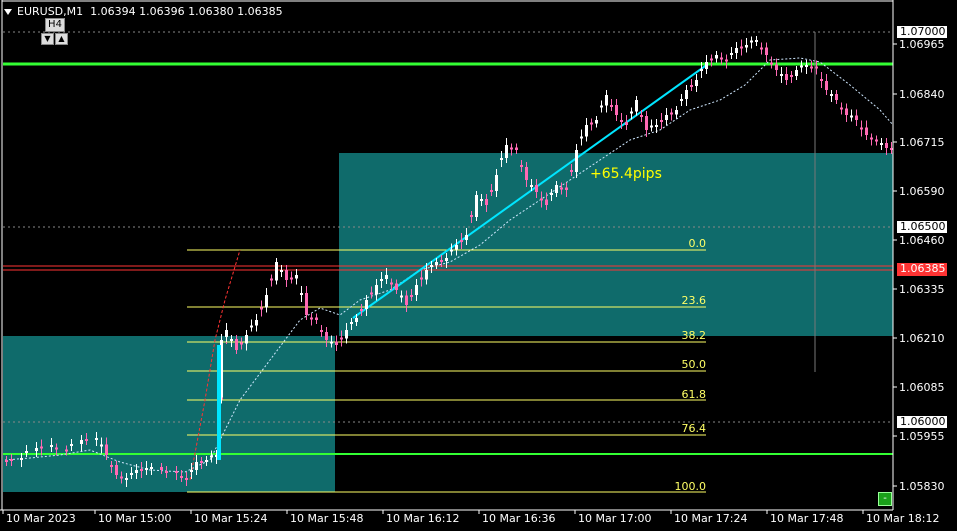 This screenshot has height=531, width=957. I want to click on timeframe-label: H4, so click(55, 25).